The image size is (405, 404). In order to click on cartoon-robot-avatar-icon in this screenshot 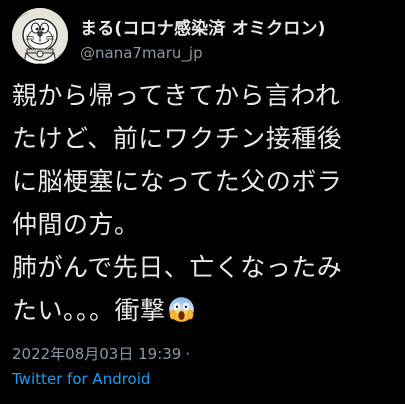, I will do `click(40, 36)`.